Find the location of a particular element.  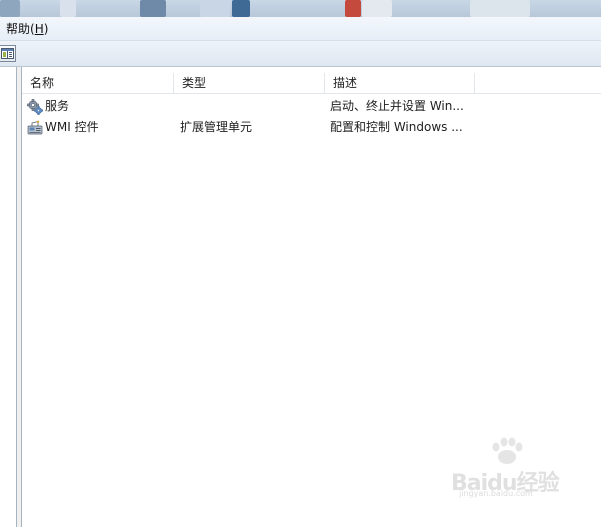

column-header-type: 类型 is located at coordinates (249, 83).